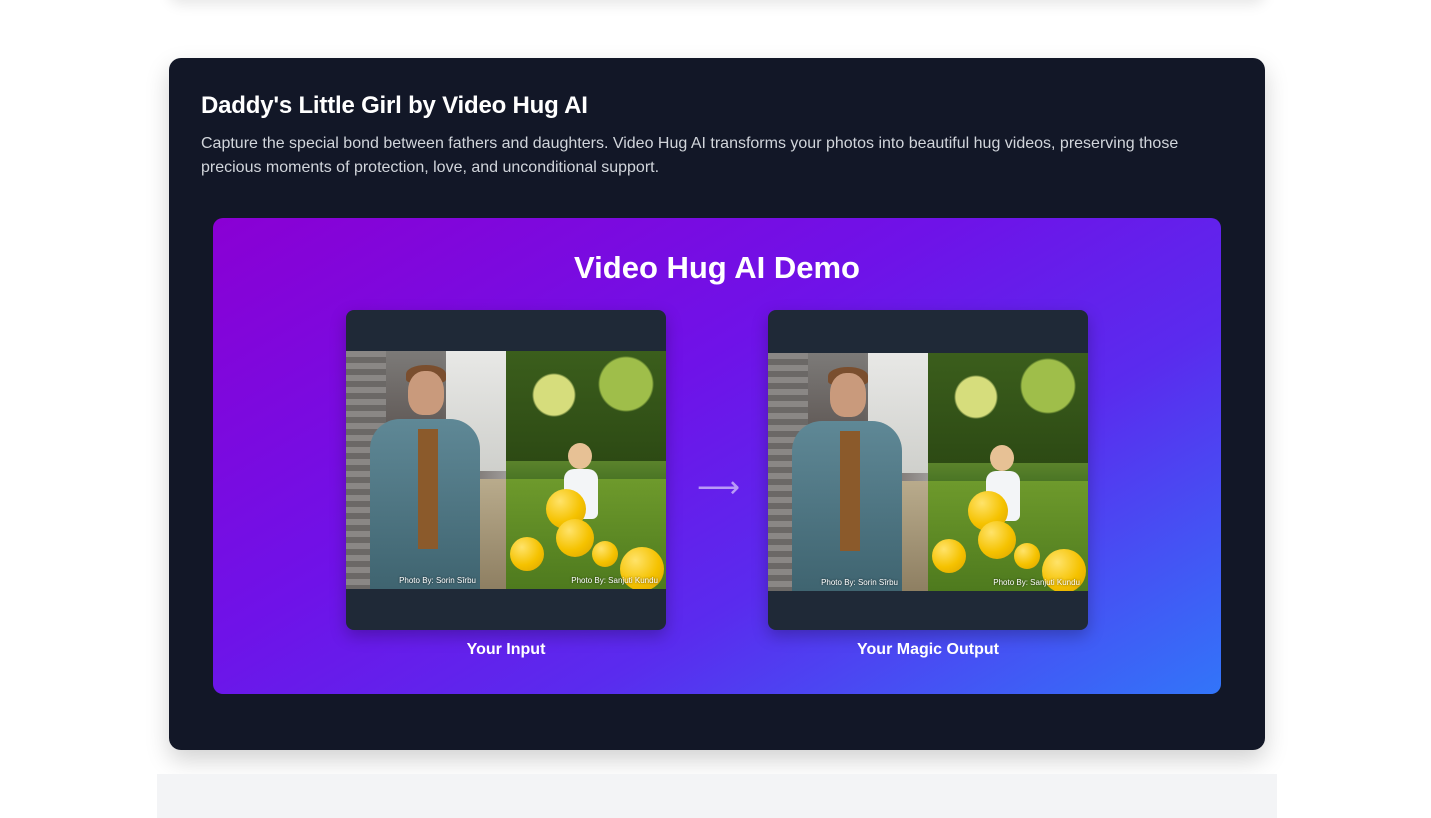  Describe the element at coordinates (717, 267) in the screenshot. I see `demo-title: Video Hug AI Demo` at that location.